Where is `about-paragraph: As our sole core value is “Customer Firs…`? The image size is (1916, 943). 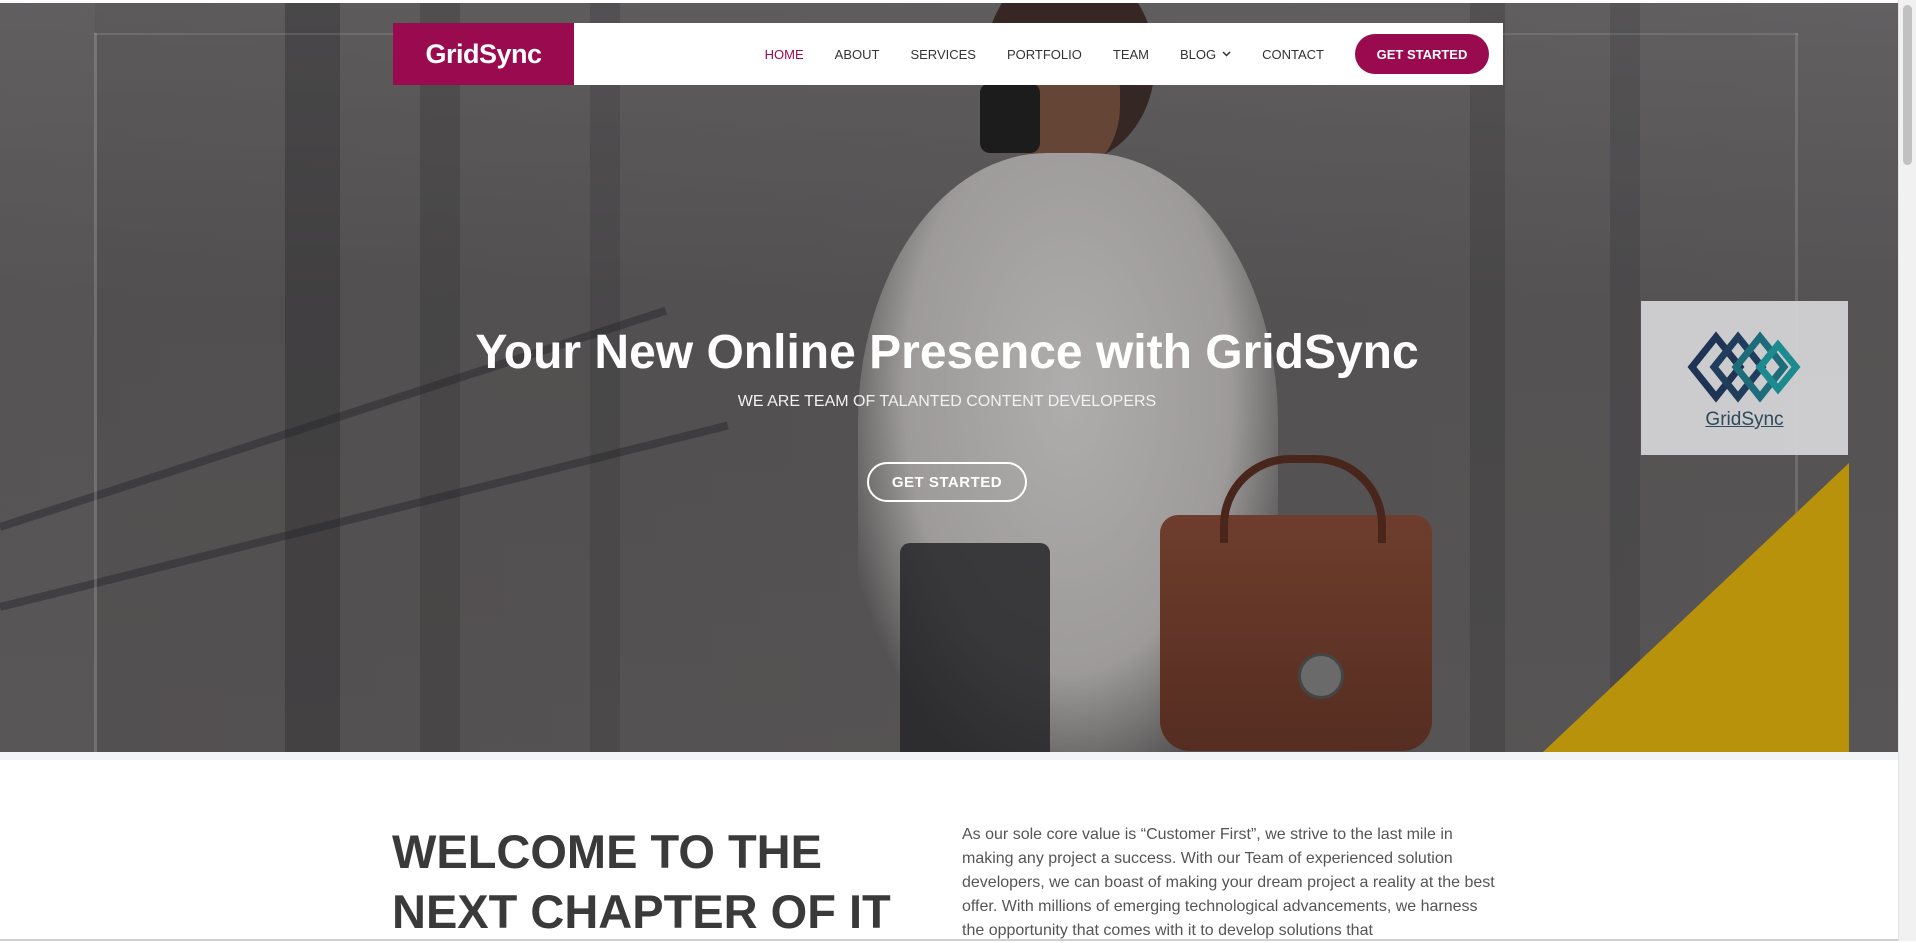
about-paragraph: As our sole core value is “Customer Firs… is located at coordinates (1228, 882).